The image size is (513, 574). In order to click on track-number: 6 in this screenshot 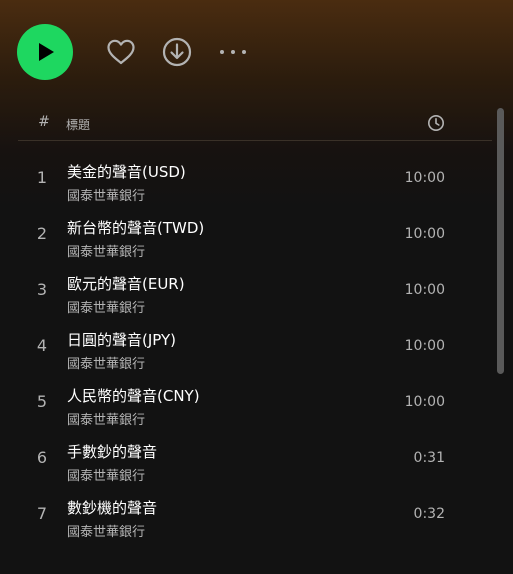, I will do `click(42, 457)`.